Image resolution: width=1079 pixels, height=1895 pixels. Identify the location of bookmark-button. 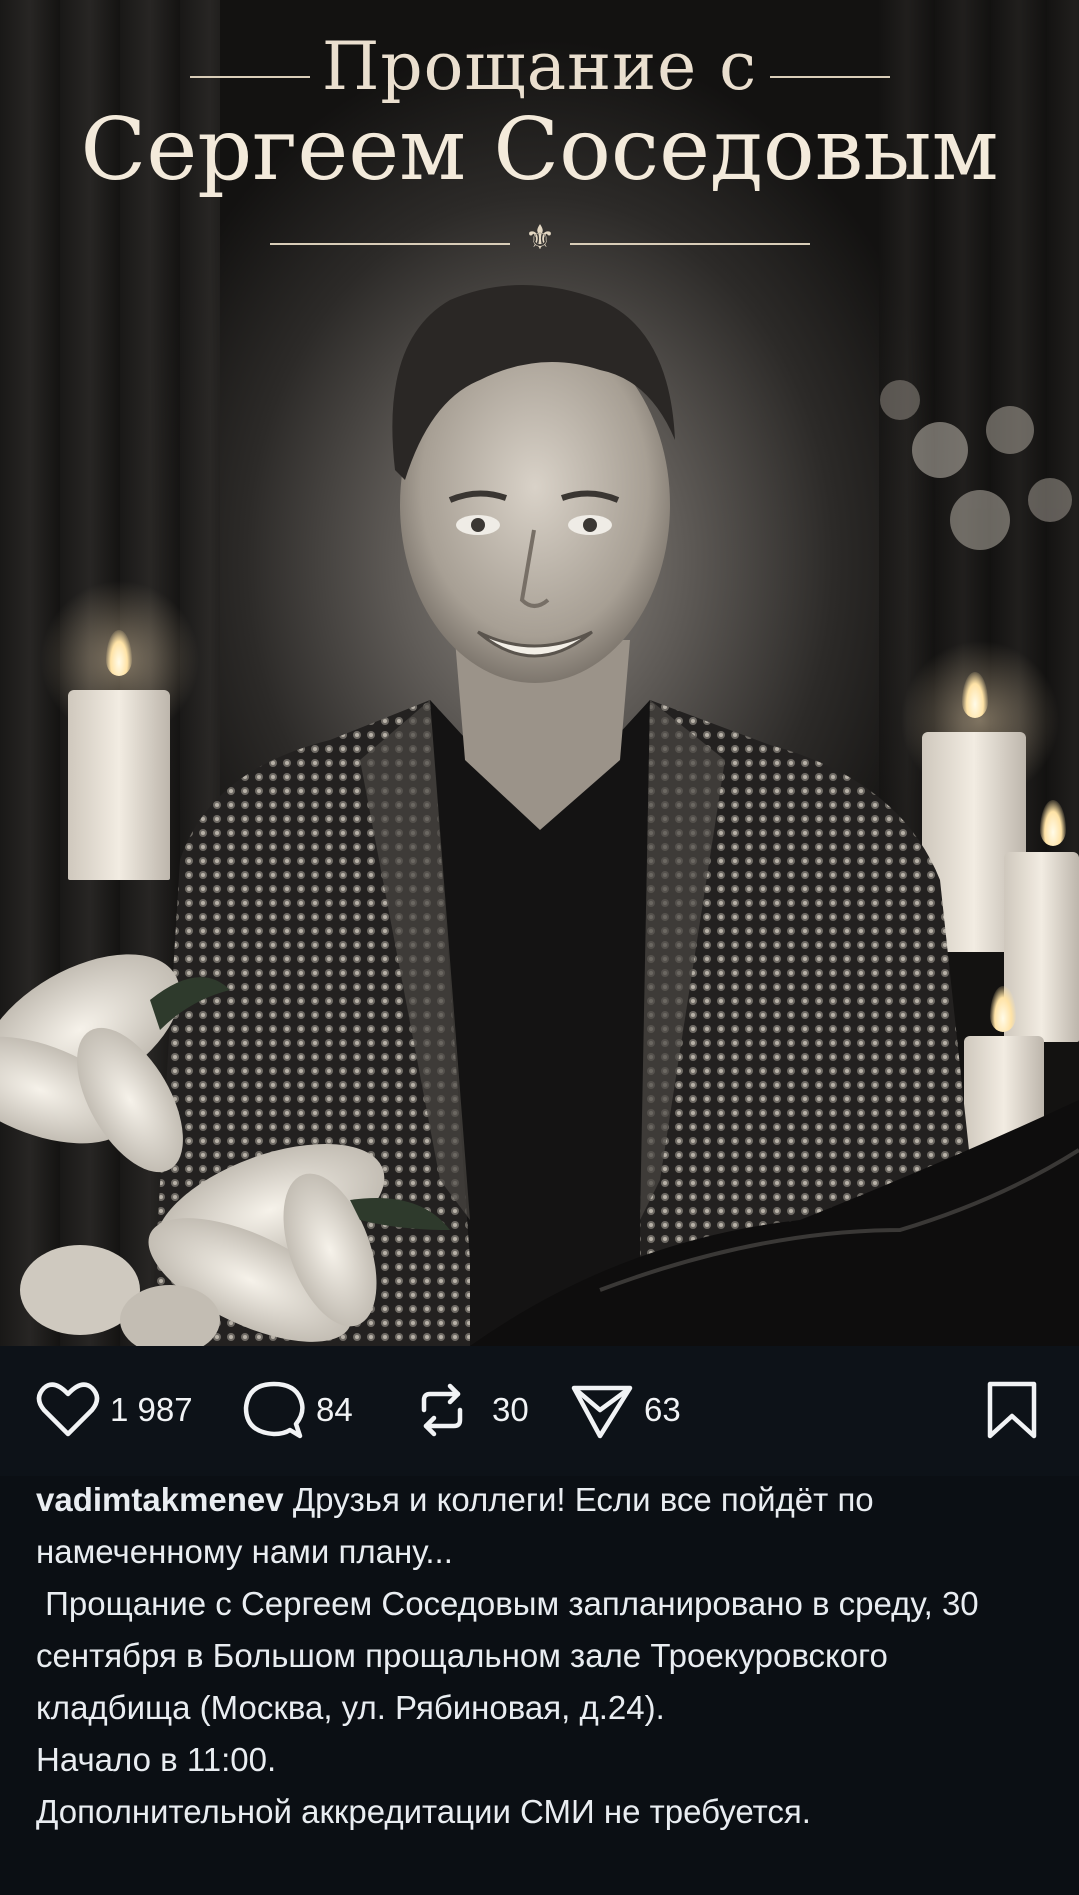
(1012, 1410).